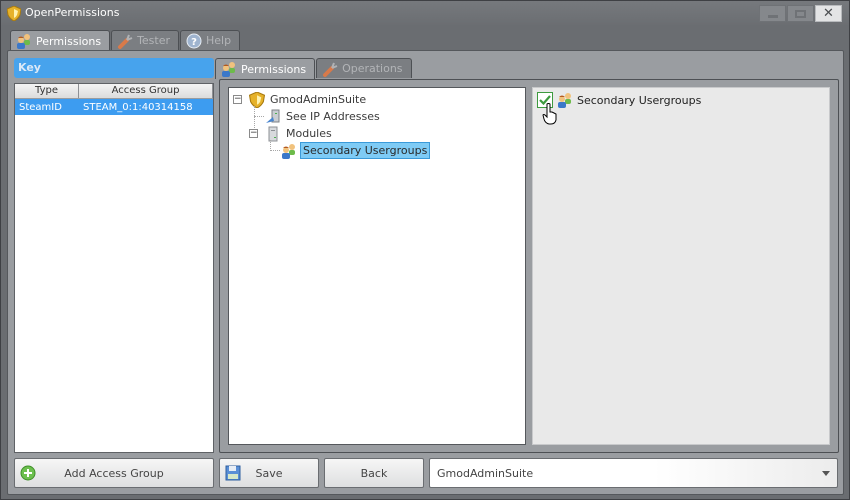 Image resolution: width=850 pixels, height=500 pixels. Describe the element at coordinates (233, 473) in the screenshot. I see `floppy-disk-icon` at that location.